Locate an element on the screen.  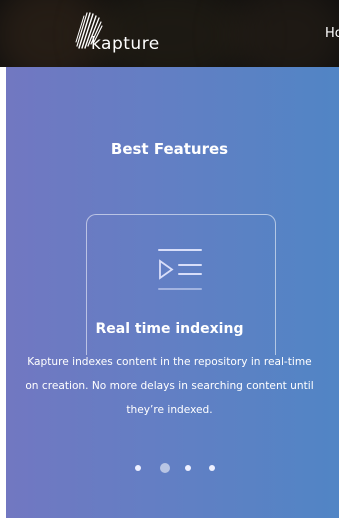
feature-card-title: Real time indexing is located at coordinates (169, 329).